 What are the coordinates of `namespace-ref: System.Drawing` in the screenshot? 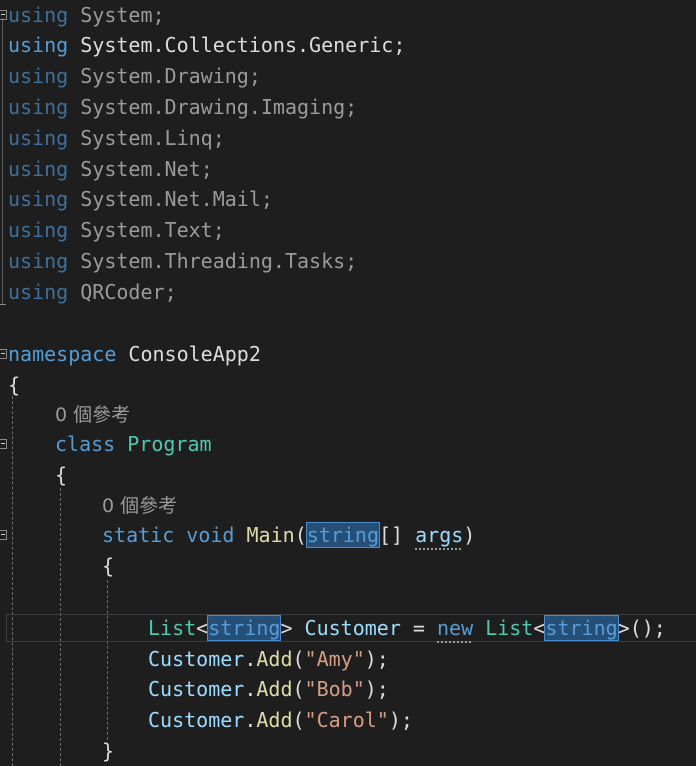 It's located at (164, 76).